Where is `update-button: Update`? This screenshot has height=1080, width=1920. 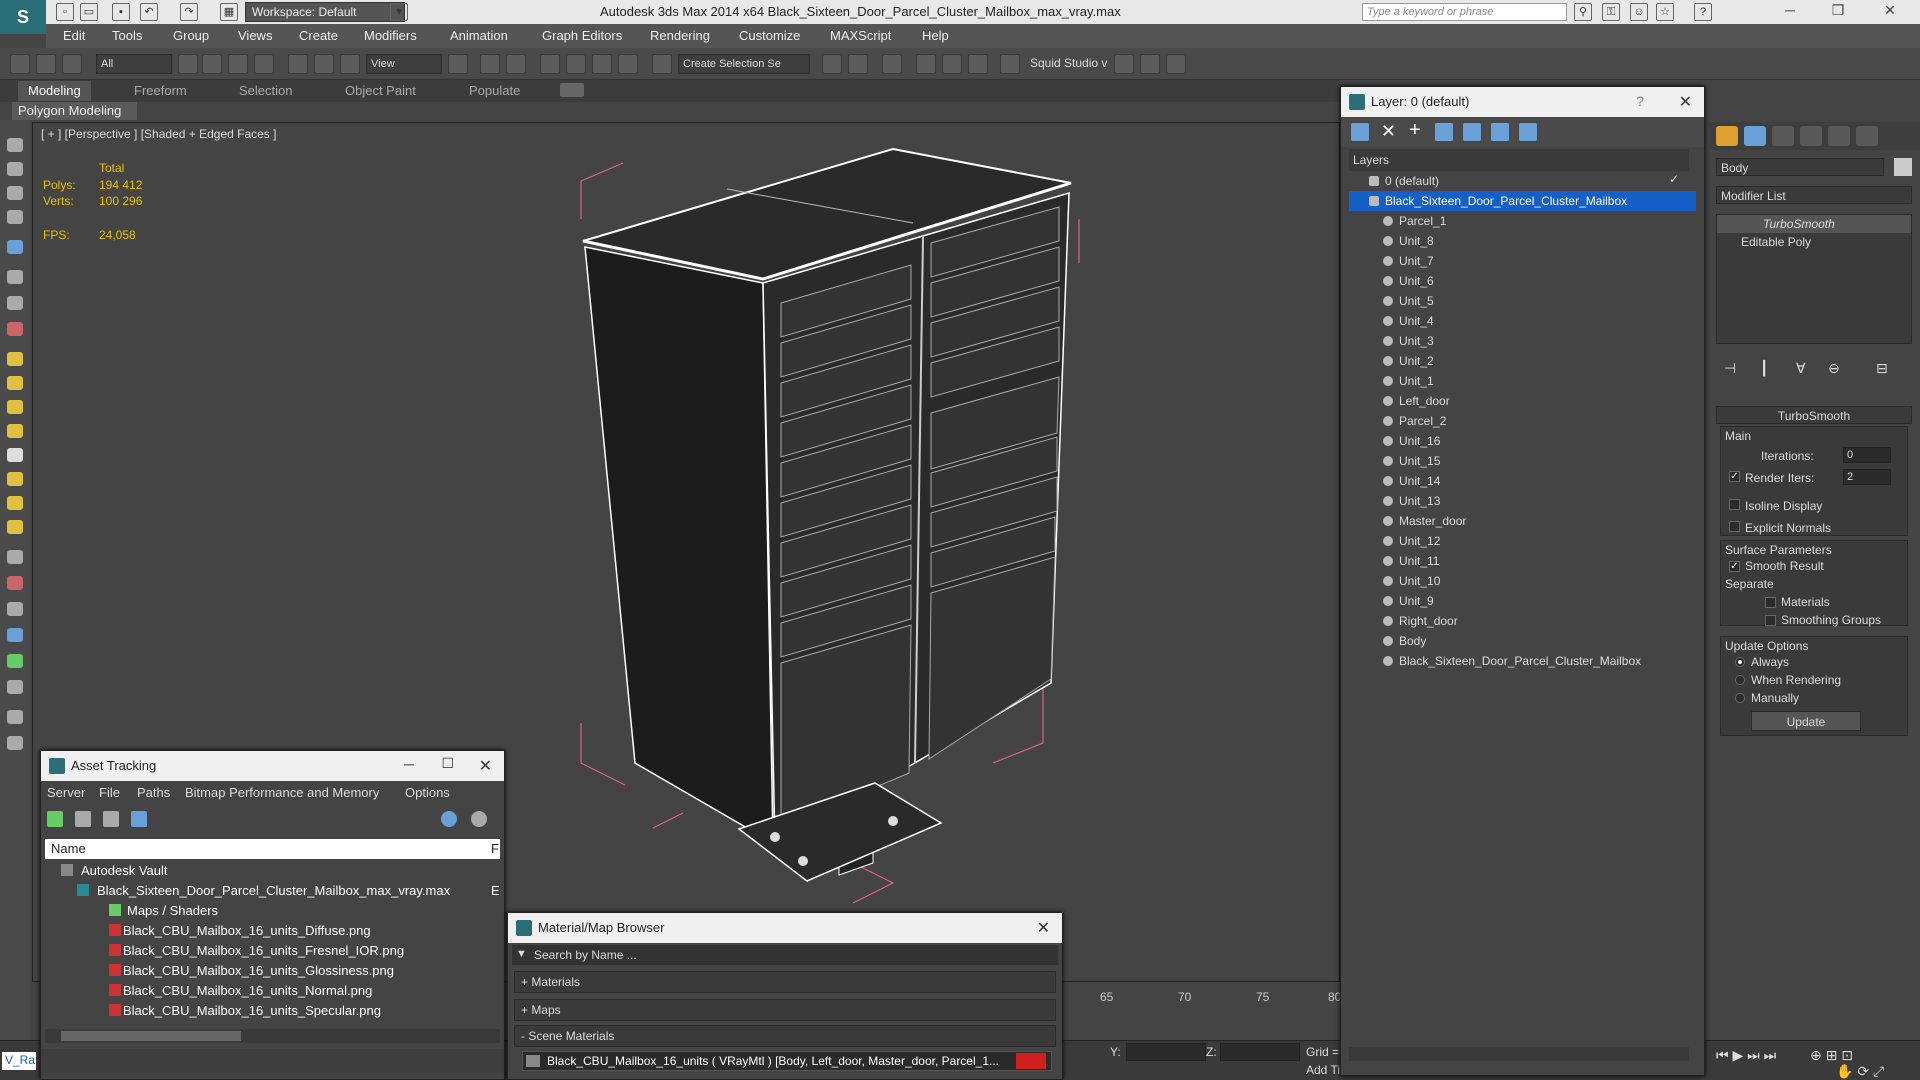 update-button: Update is located at coordinates (1806, 721).